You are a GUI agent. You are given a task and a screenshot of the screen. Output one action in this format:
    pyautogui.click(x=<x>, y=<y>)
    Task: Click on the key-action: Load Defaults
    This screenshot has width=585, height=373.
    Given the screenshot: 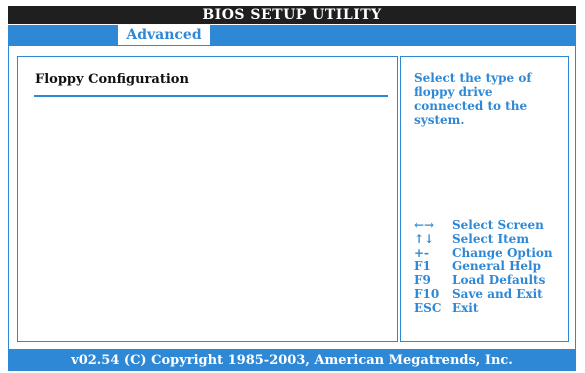 What is the action you would take?
    pyautogui.click(x=499, y=280)
    